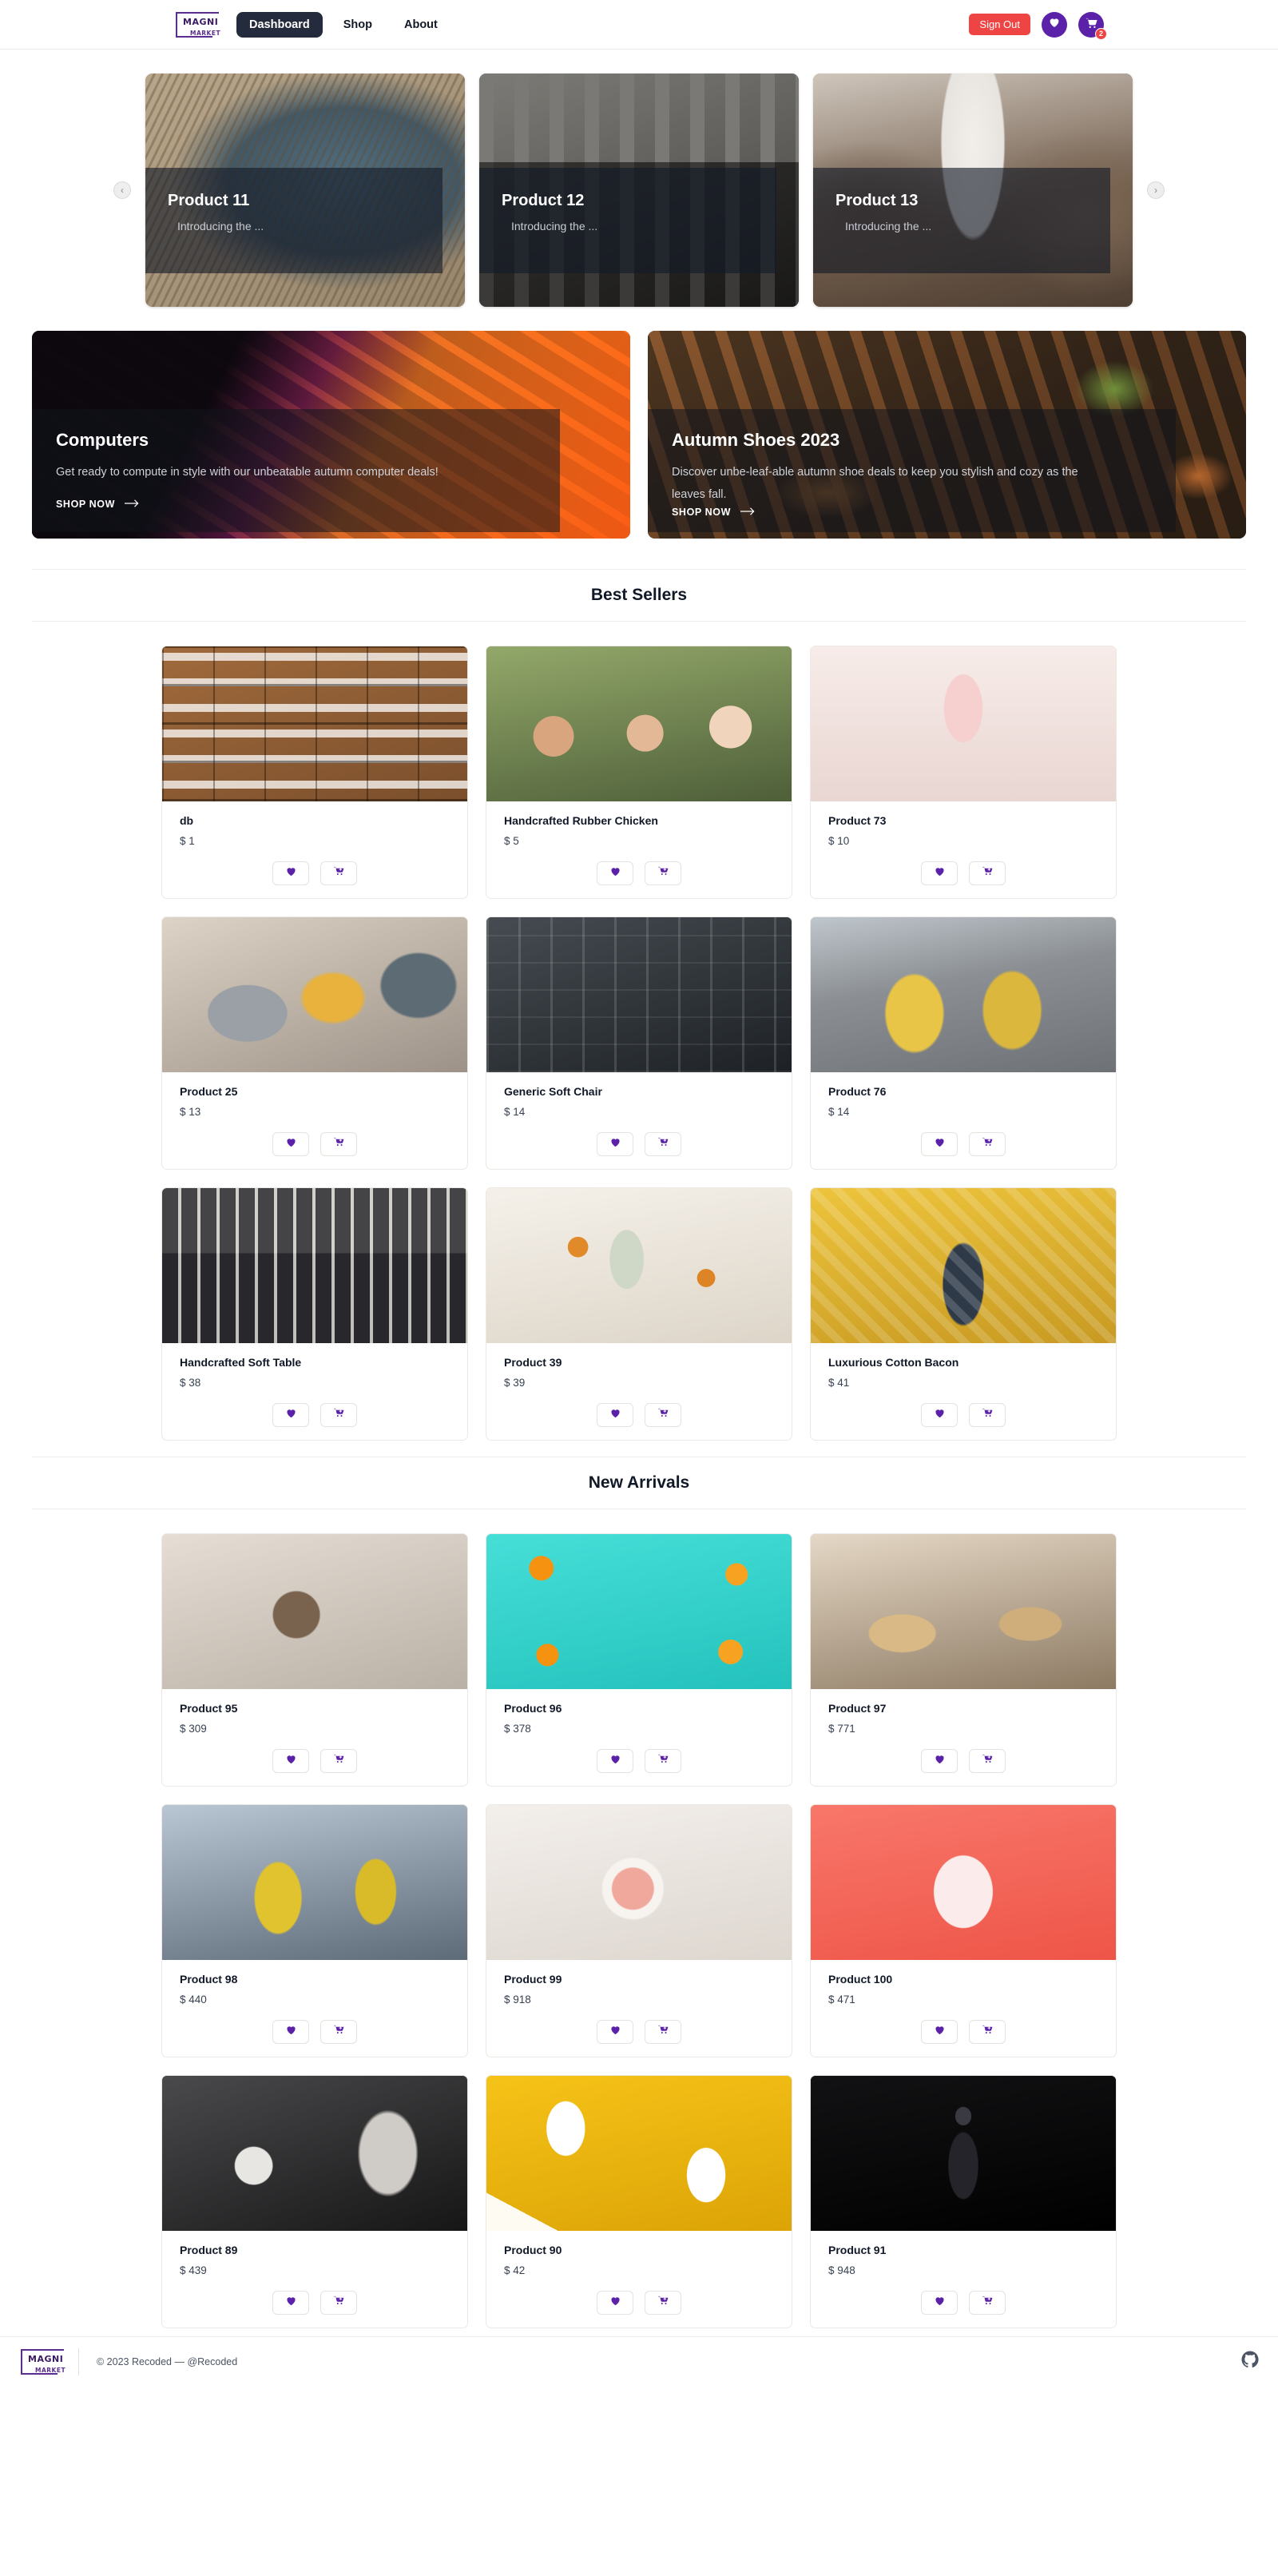 This screenshot has width=1278, height=2576. What do you see at coordinates (639, 1366) in the screenshot?
I see `product-info: Product 39 $ 39` at bounding box center [639, 1366].